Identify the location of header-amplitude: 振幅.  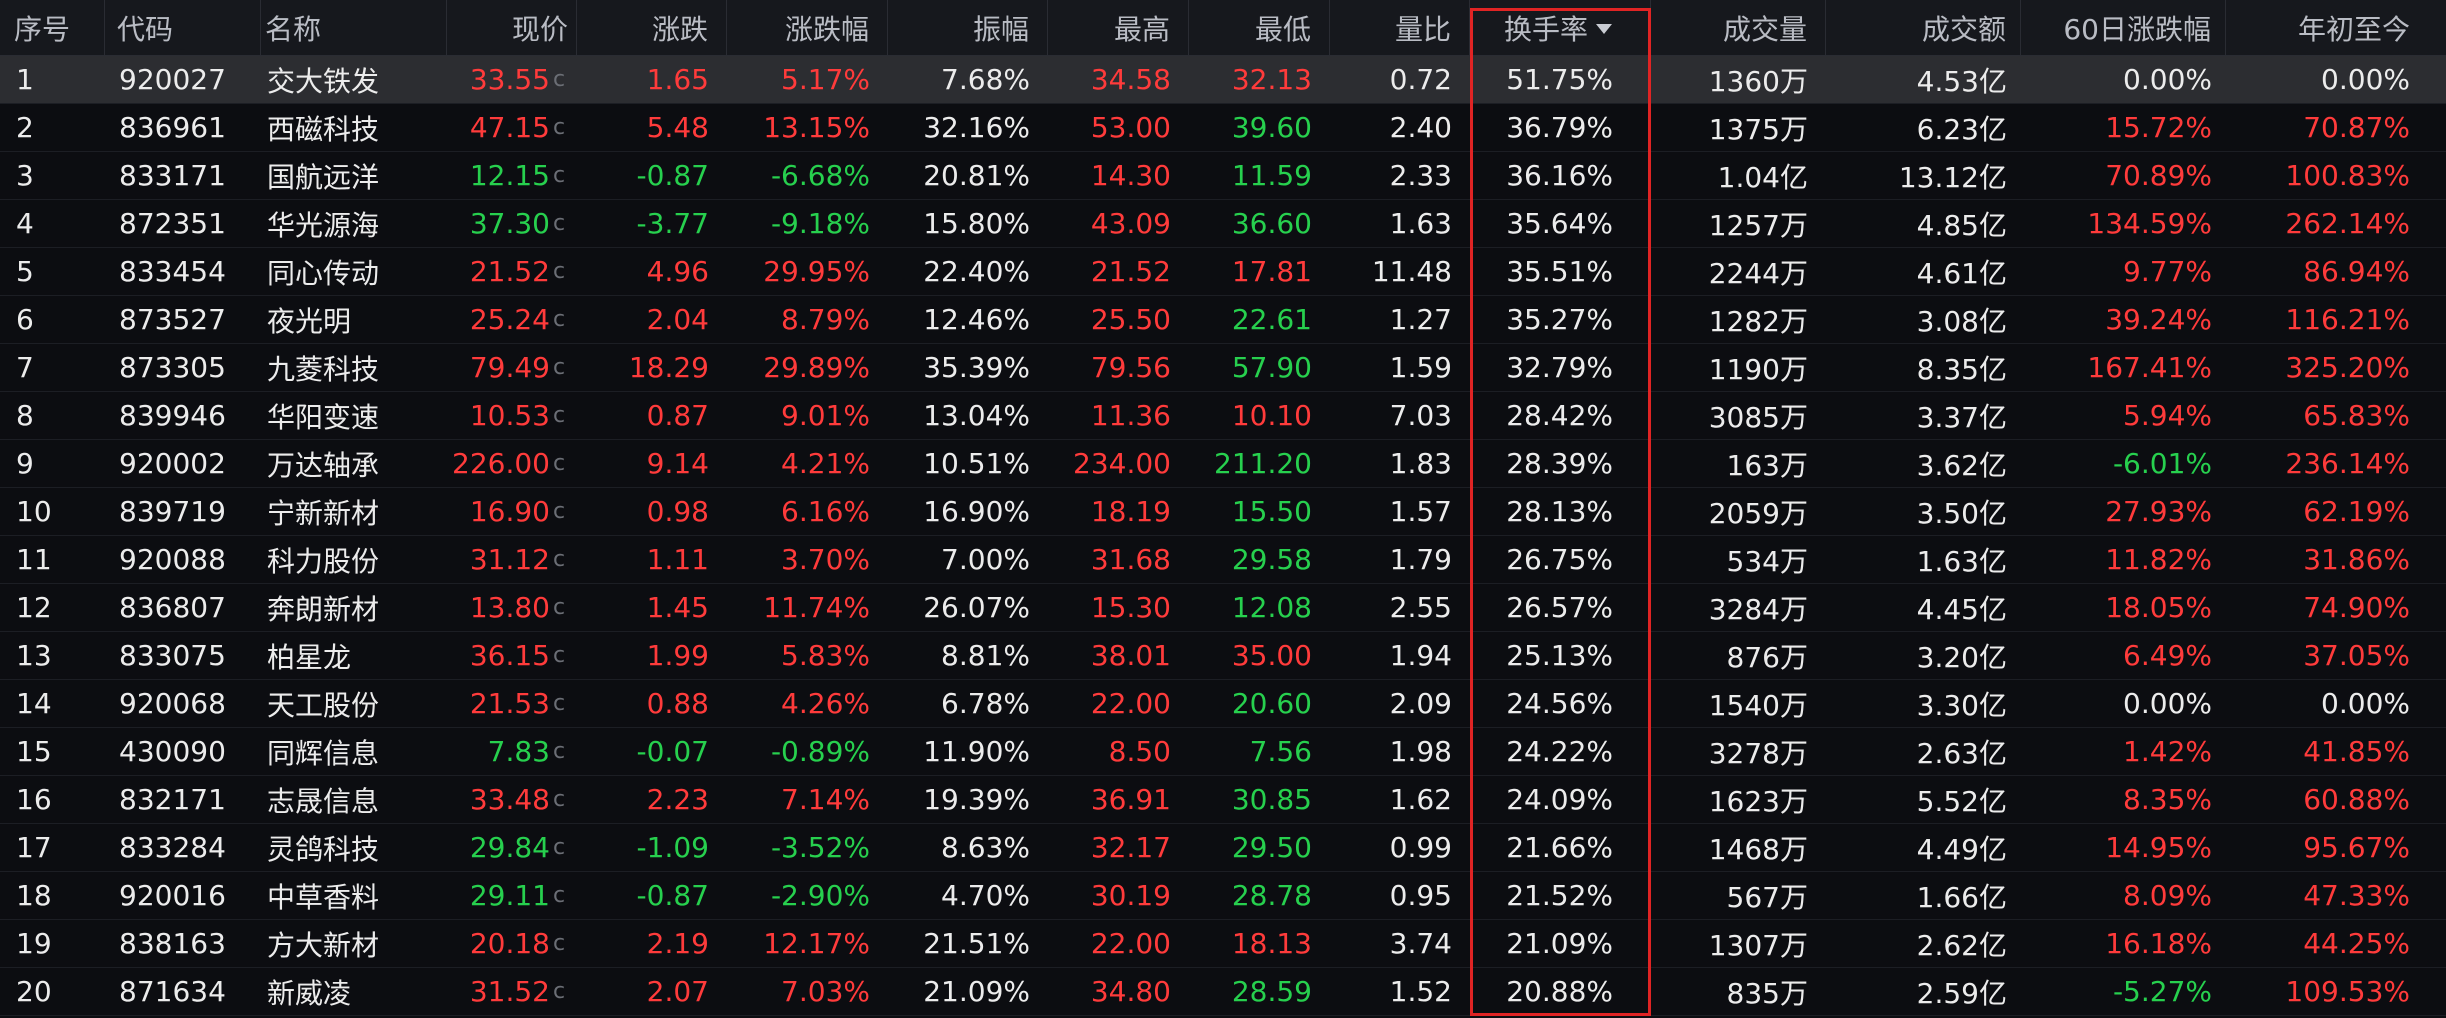
(968, 27).